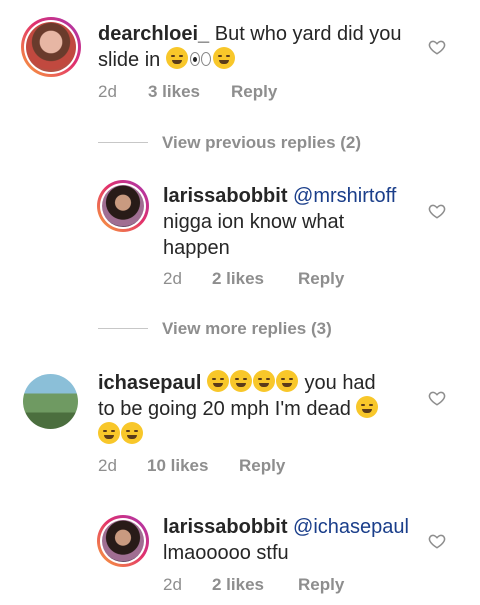 This screenshot has width=480, height=605. I want to click on comment-meta: 2d 10 likes Reply, so click(191, 466).